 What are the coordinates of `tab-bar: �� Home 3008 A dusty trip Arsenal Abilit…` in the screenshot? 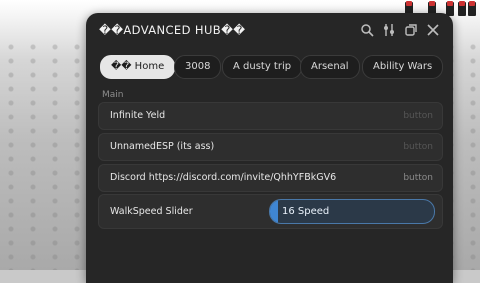 It's located at (276, 67).